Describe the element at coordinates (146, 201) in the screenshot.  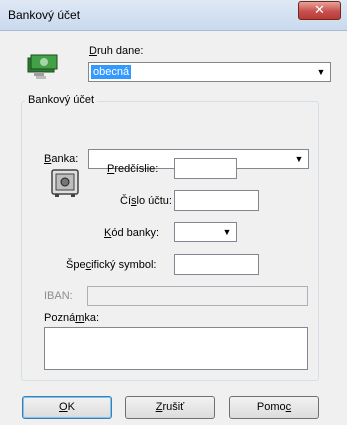
I see `cislo-uctu-label: Číslo účtu:` at that location.